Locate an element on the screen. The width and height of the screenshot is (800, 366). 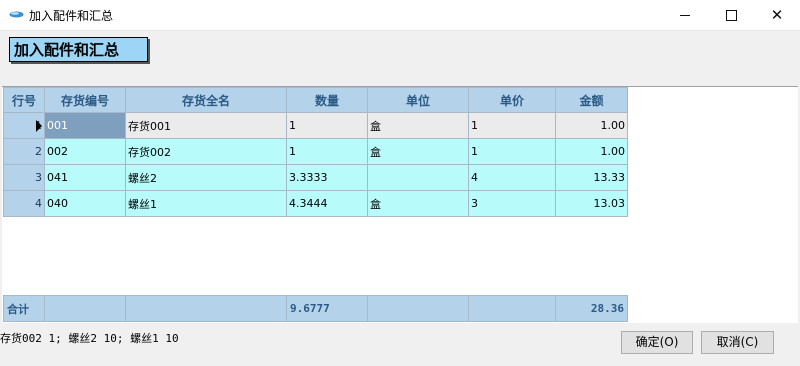
name-cell: 螺丝1 is located at coordinates (206, 203).